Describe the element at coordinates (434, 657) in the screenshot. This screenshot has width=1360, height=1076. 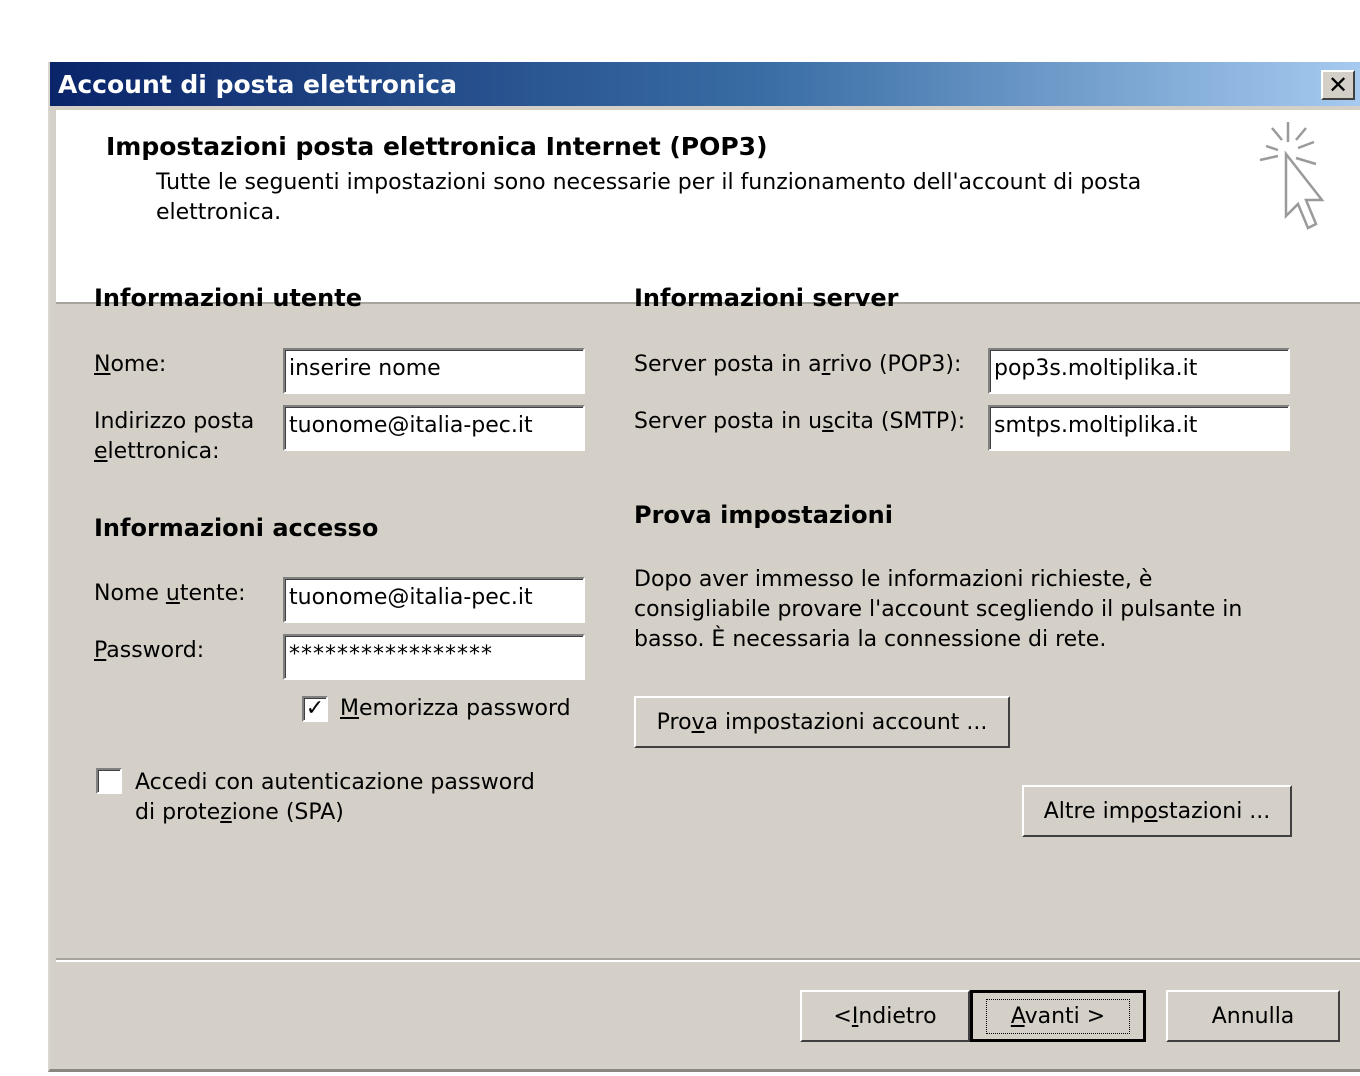
I see `password-input: *****************` at that location.